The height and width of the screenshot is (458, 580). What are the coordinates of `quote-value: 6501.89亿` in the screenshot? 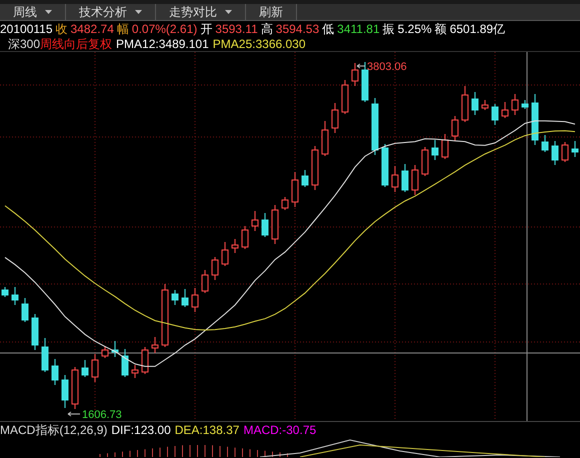 It's located at (478, 29).